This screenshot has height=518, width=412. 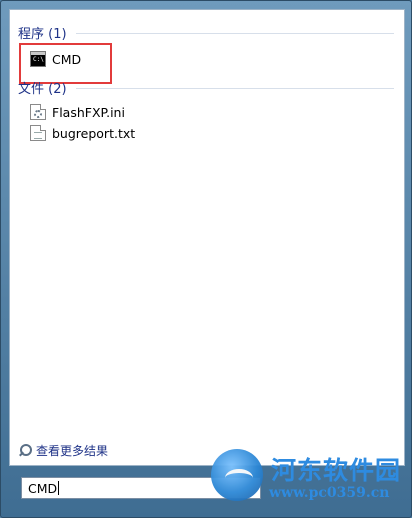 I want to click on text-caret, so click(x=59, y=488).